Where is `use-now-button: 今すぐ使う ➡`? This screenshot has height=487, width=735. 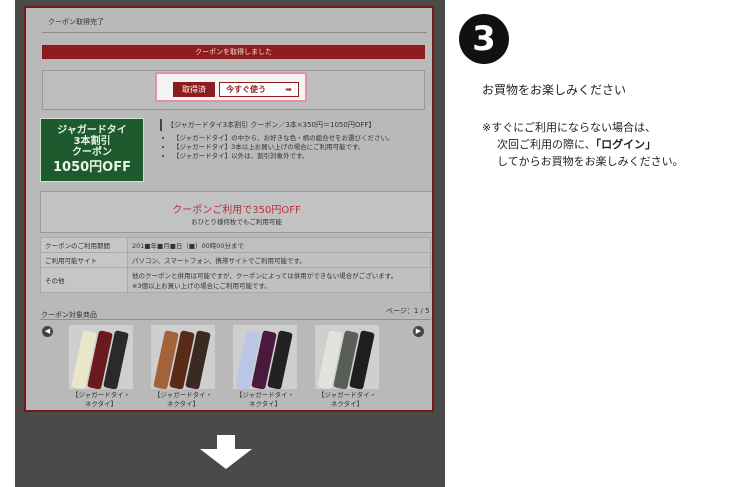
use-now-button: 今すぐ使う ➡ is located at coordinates (259, 89).